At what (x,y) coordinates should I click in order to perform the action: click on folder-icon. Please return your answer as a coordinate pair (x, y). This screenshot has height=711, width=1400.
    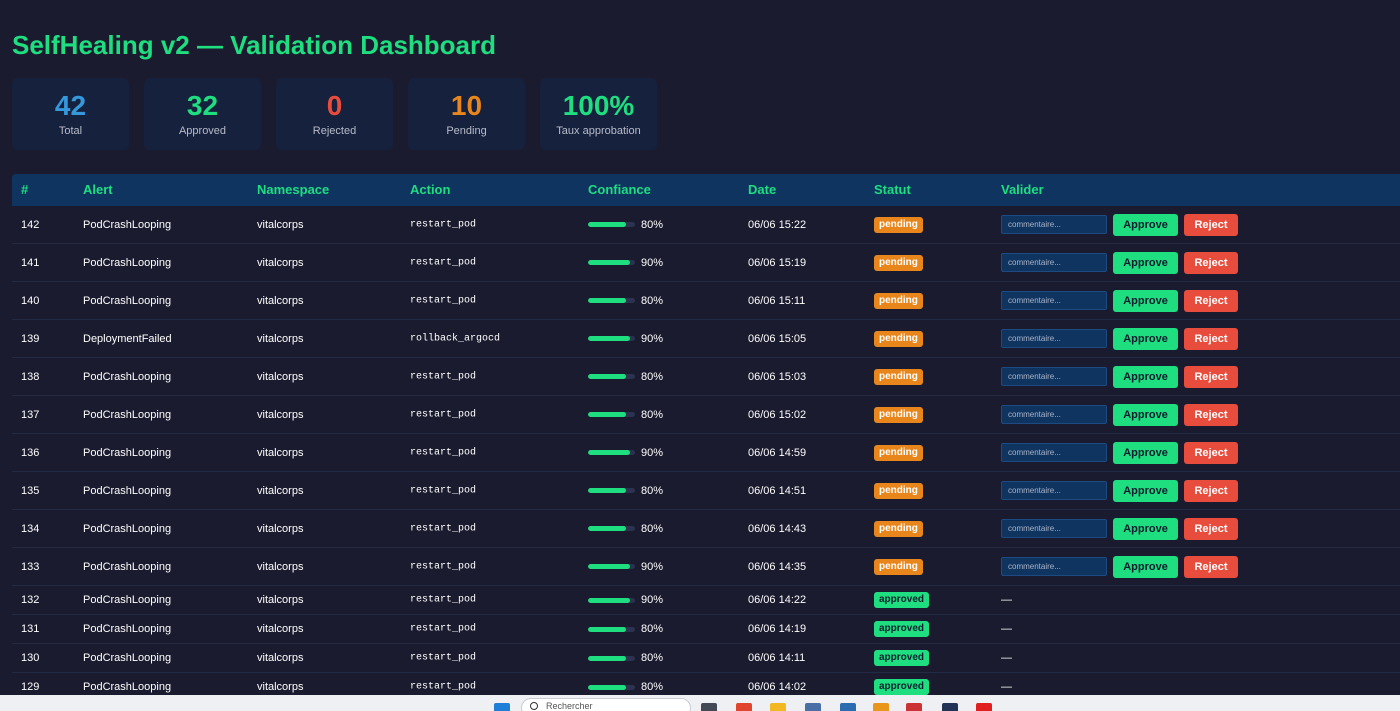
    Looking at the image, I should click on (881, 707).